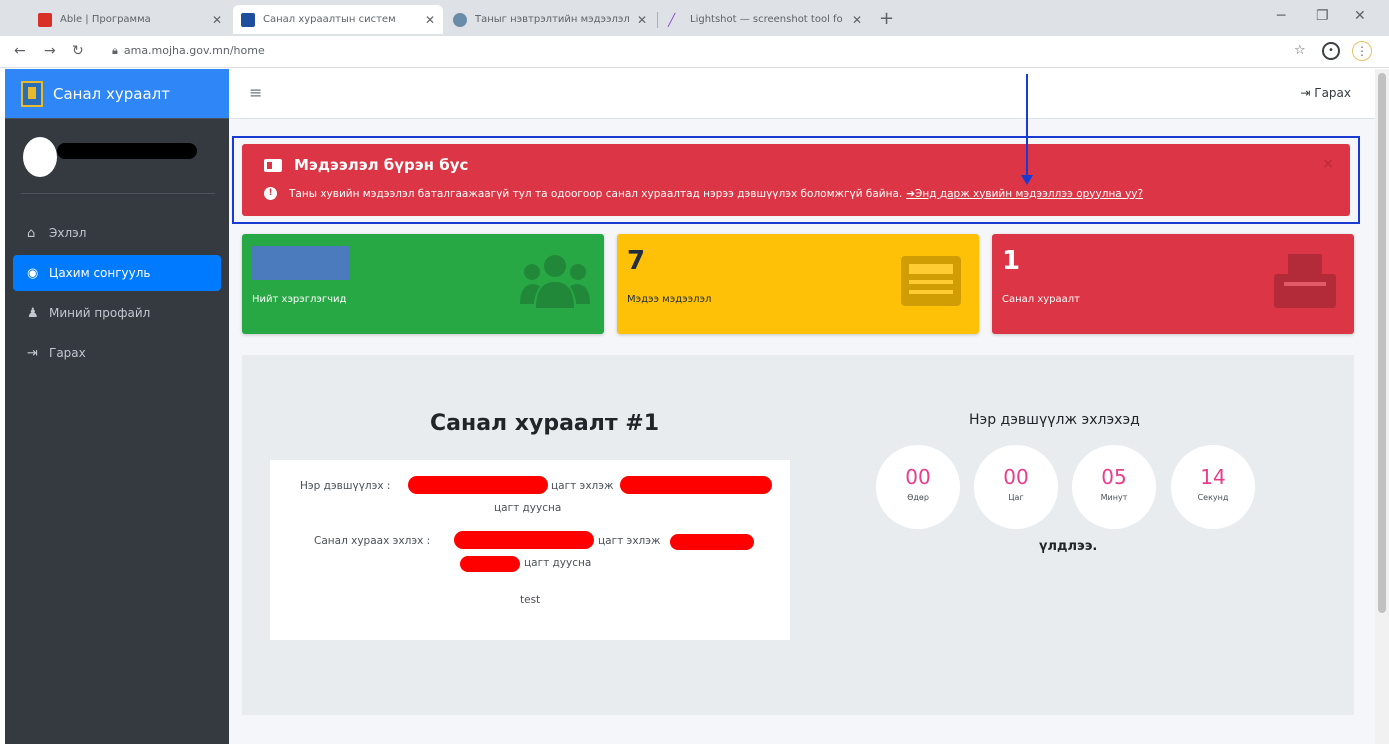 This screenshot has width=1389, height=744. Describe the element at coordinates (886, 18) in the screenshot. I see `new-tab-button: +` at that location.